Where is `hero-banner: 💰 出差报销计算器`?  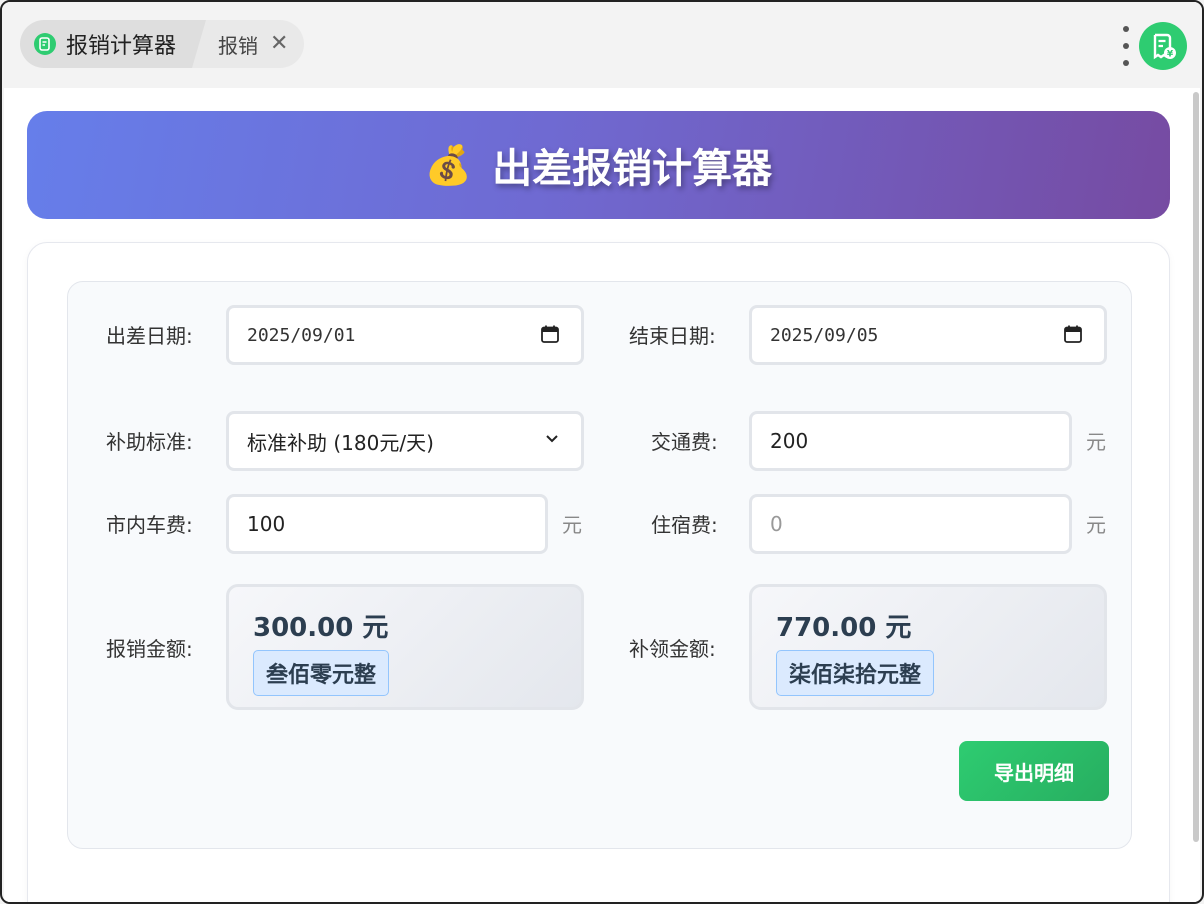
hero-banner: 💰 出差报销计算器 is located at coordinates (598, 165).